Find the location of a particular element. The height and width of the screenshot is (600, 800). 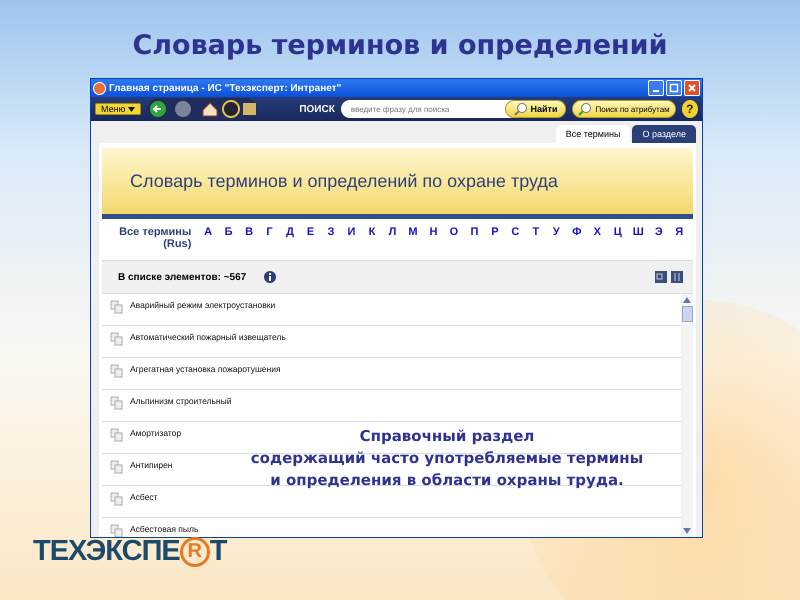

navigation-icons-drawing is located at coordinates (202, 109).